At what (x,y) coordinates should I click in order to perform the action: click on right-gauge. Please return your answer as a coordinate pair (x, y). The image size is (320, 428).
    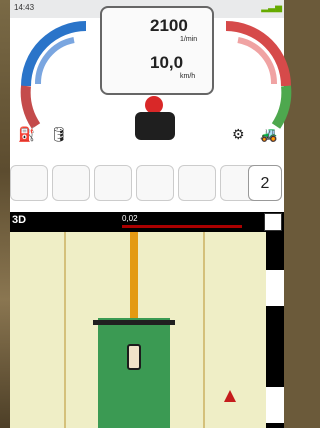
    Looking at the image, I should click on (258, 75).